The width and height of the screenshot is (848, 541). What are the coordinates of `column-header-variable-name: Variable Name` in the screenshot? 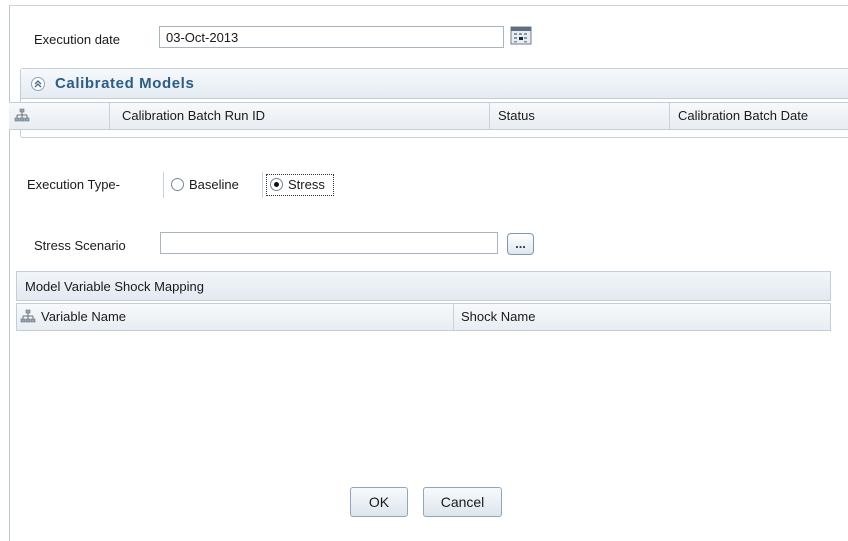 It's located at (245, 317).